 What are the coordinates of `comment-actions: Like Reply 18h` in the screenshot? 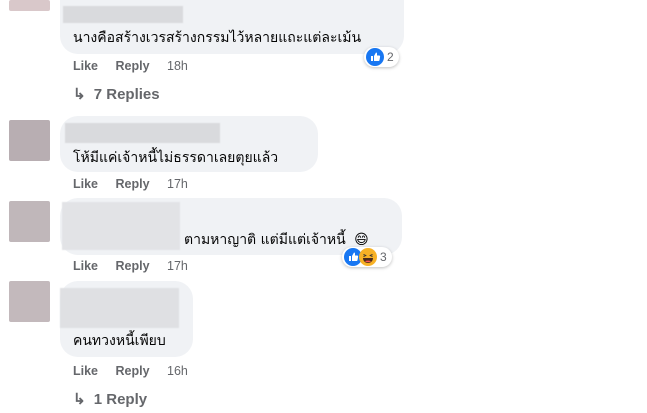 It's located at (130, 66).